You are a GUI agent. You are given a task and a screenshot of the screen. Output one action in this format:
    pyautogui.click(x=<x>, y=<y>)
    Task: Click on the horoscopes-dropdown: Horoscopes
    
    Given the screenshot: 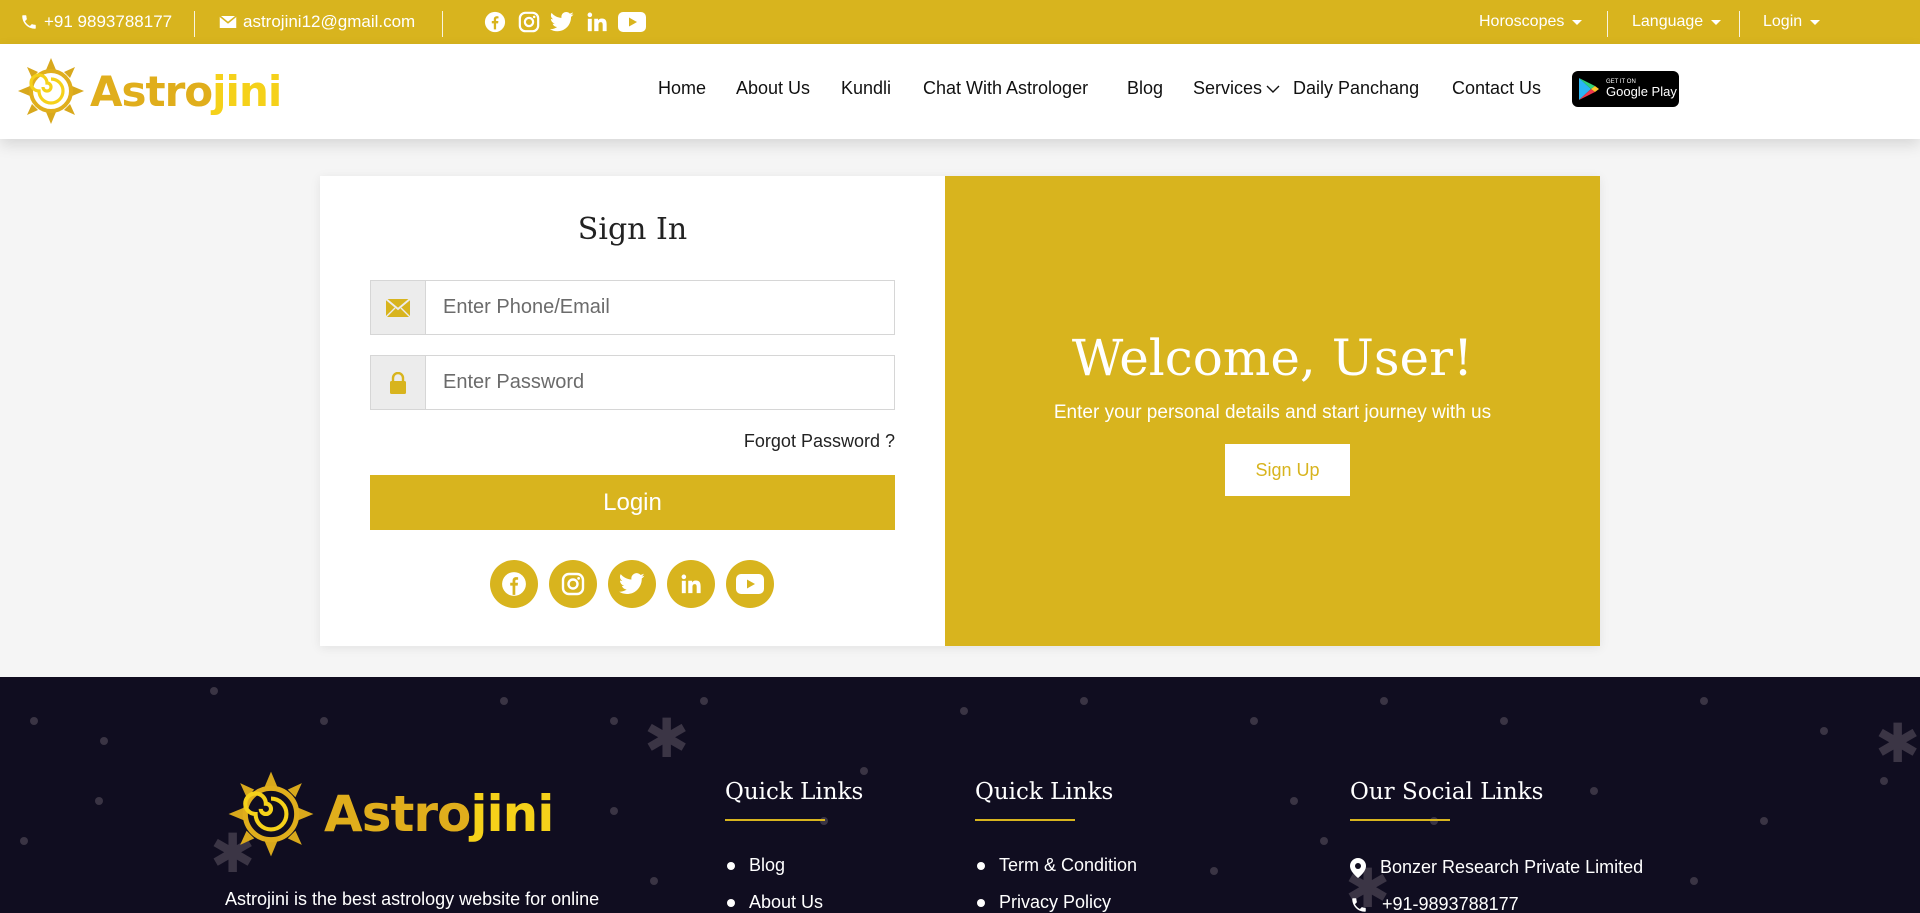 What is the action you would take?
    pyautogui.click(x=1531, y=22)
    